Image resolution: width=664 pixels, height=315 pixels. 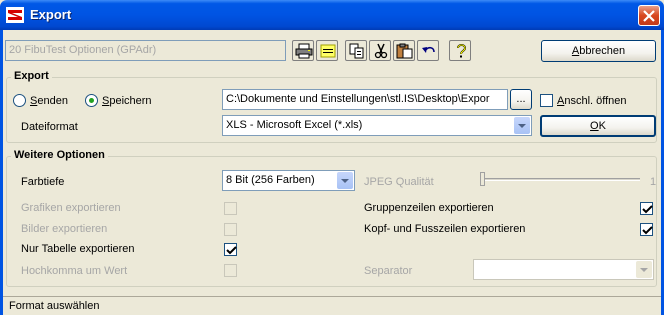 I want to click on quote-value-checkbox, so click(x=230, y=270).